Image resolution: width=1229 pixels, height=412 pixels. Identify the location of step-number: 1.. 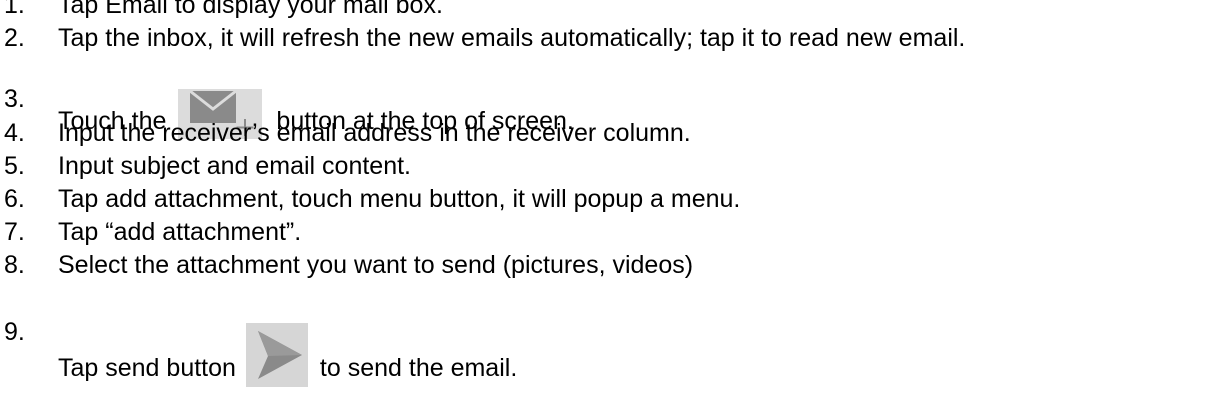
(14, 9).